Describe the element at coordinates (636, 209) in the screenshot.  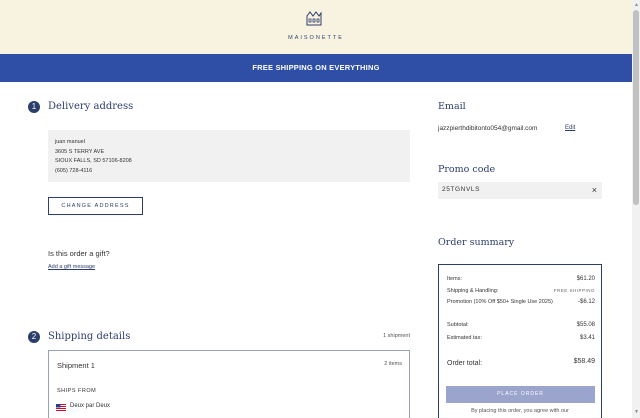
I see `page-scrollbar: ▲ ▼` at that location.